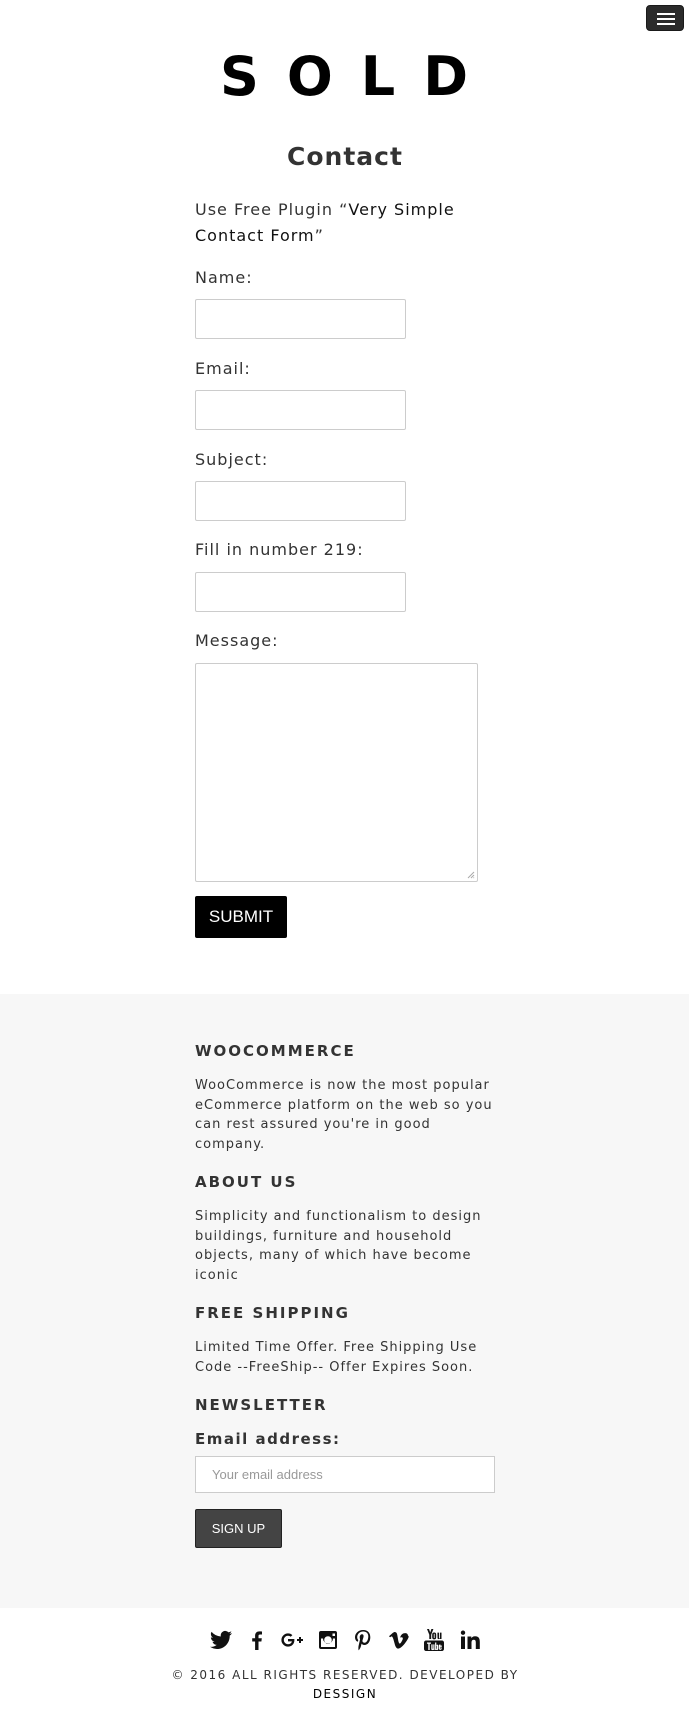 The height and width of the screenshot is (1720, 689). Describe the element at coordinates (237, 640) in the screenshot. I see `message-label: Message:` at that location.